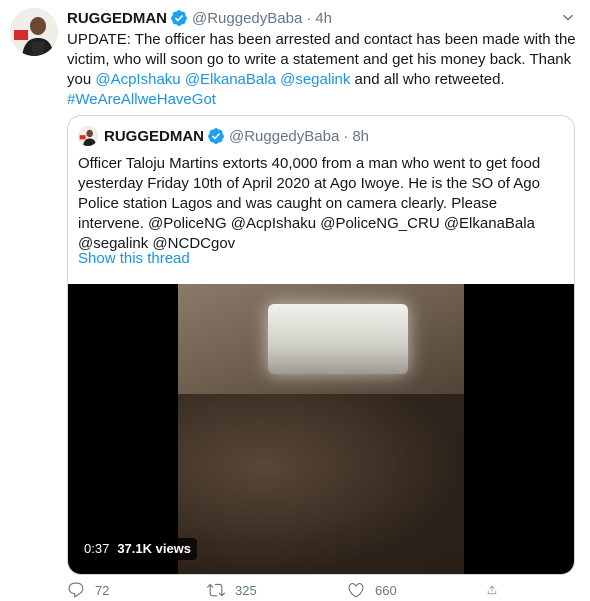 This screenshot has height=601, width=590. Describe the element at coordinates (34, 32) in the screenshot. I see `author-avatar` at that location.